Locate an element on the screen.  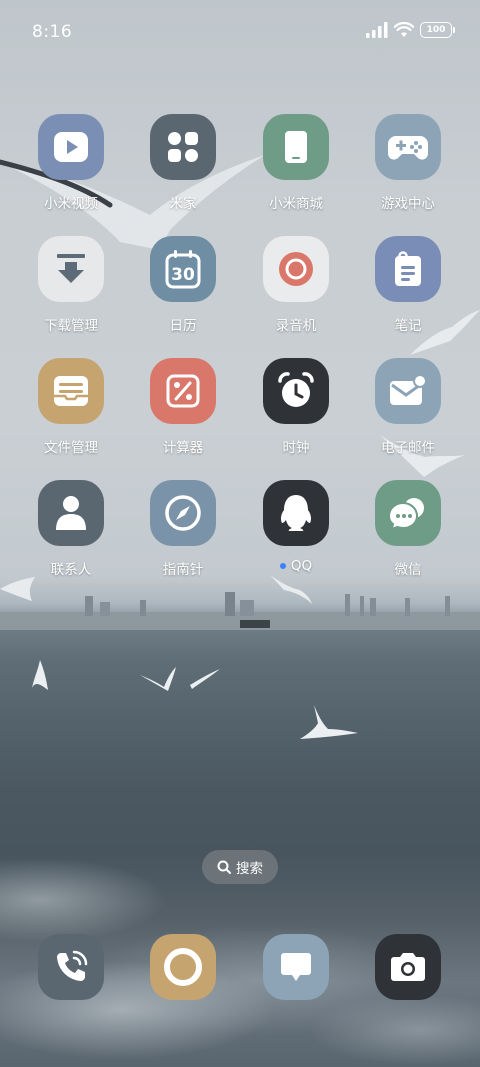
app-notes: 笔记 is located at coordinates (408, 291).